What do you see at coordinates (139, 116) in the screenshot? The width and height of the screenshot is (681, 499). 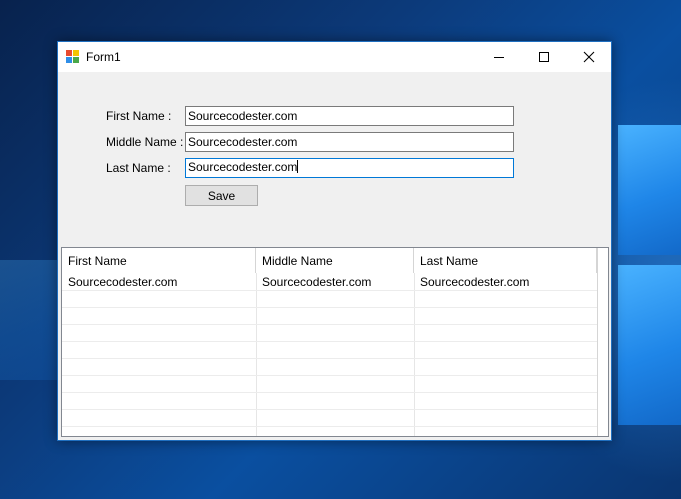 I see `first-name-label: First Name :` at bounding box center [139, 116].